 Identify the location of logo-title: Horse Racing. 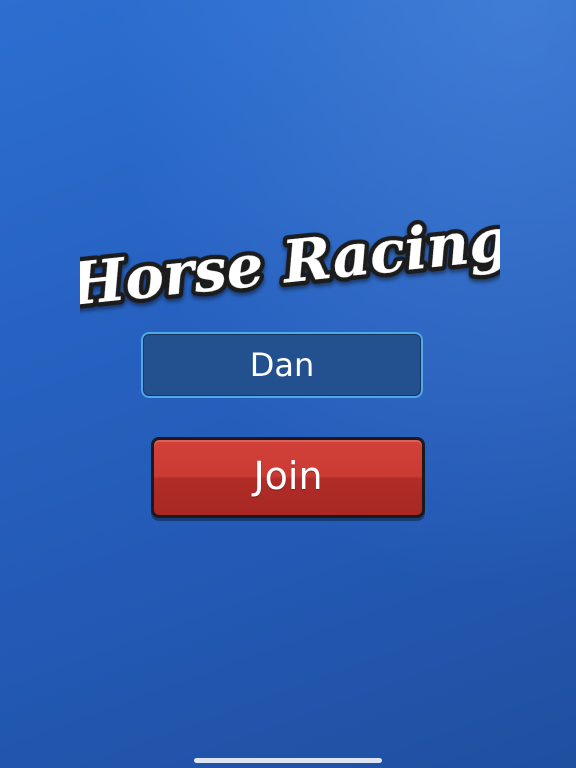
(290, 264).